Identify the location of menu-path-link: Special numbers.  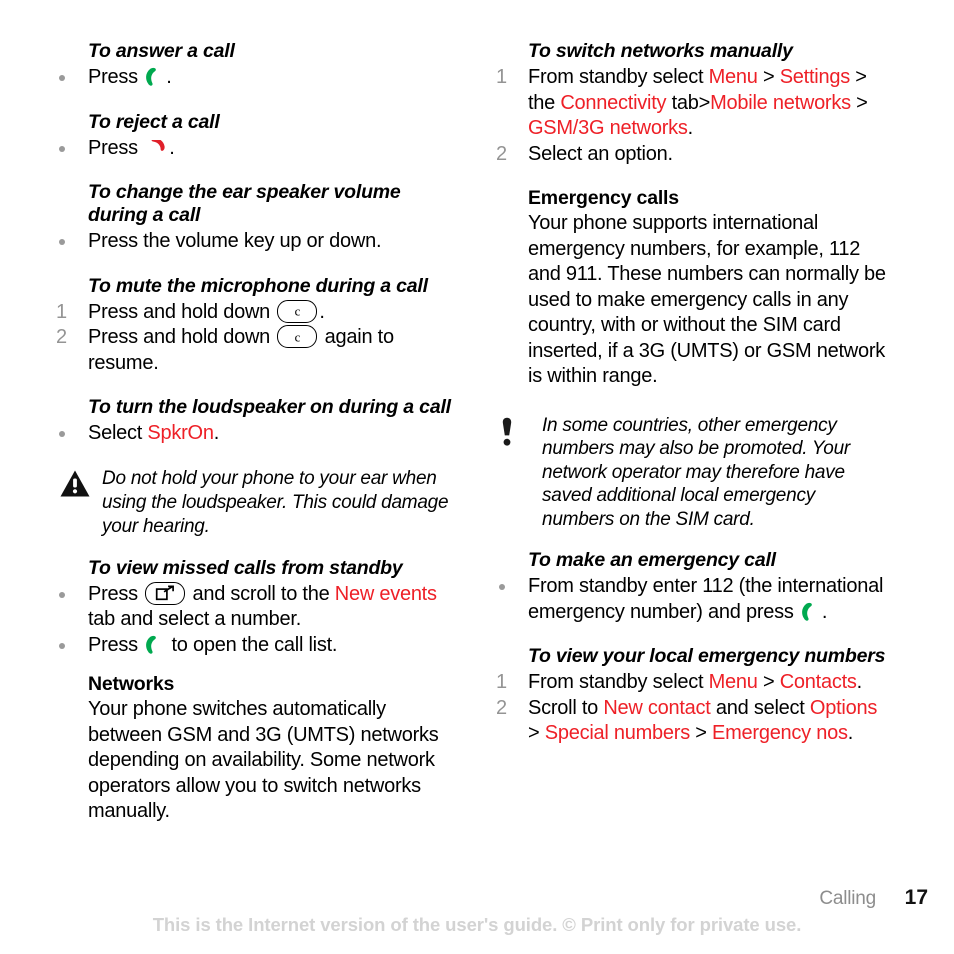
(617, 733).